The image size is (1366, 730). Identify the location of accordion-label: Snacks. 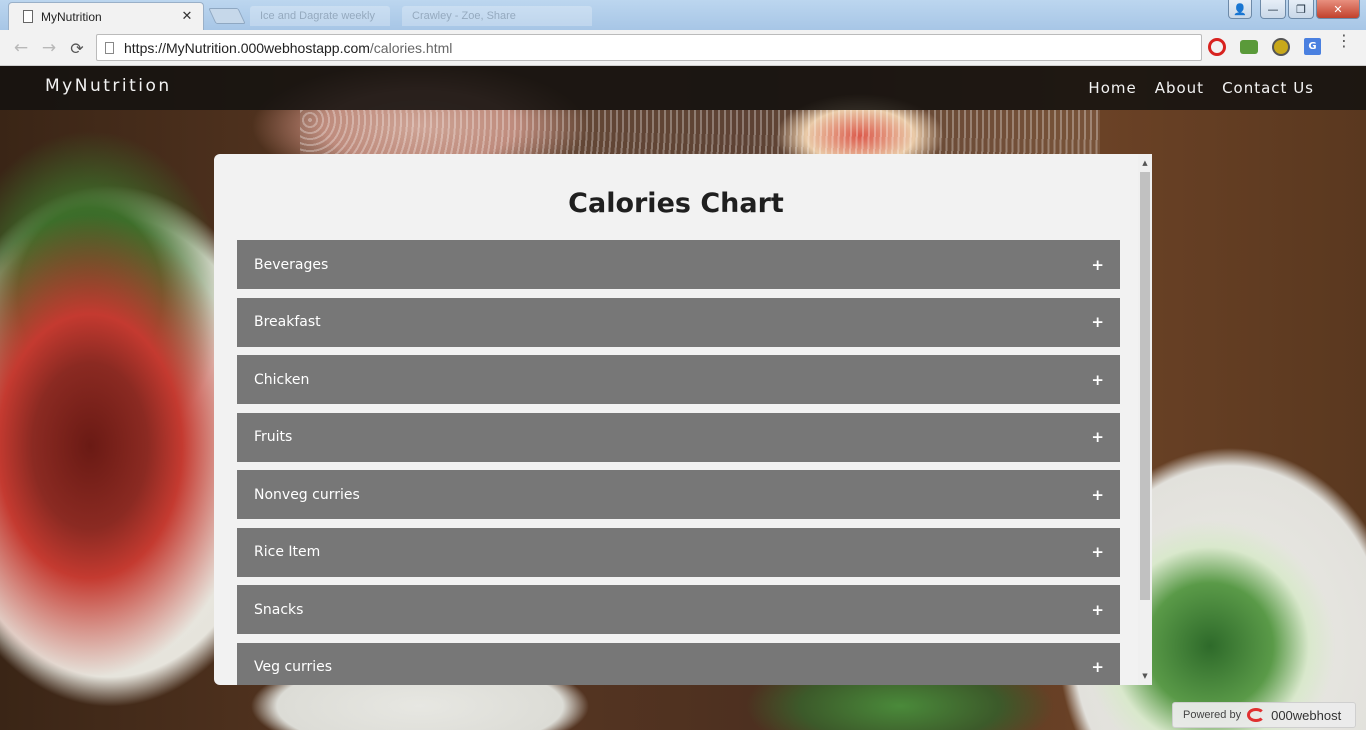
(279, 609).